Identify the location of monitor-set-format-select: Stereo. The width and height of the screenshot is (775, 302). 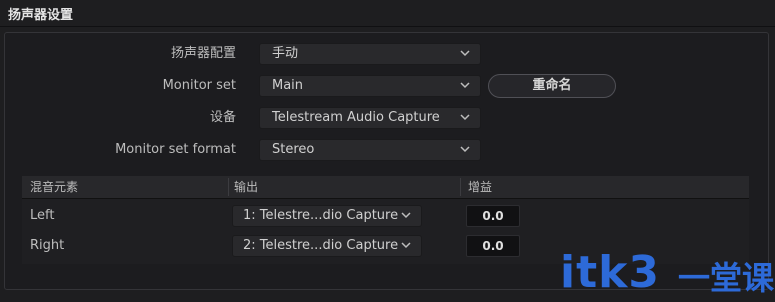
(370, 150).